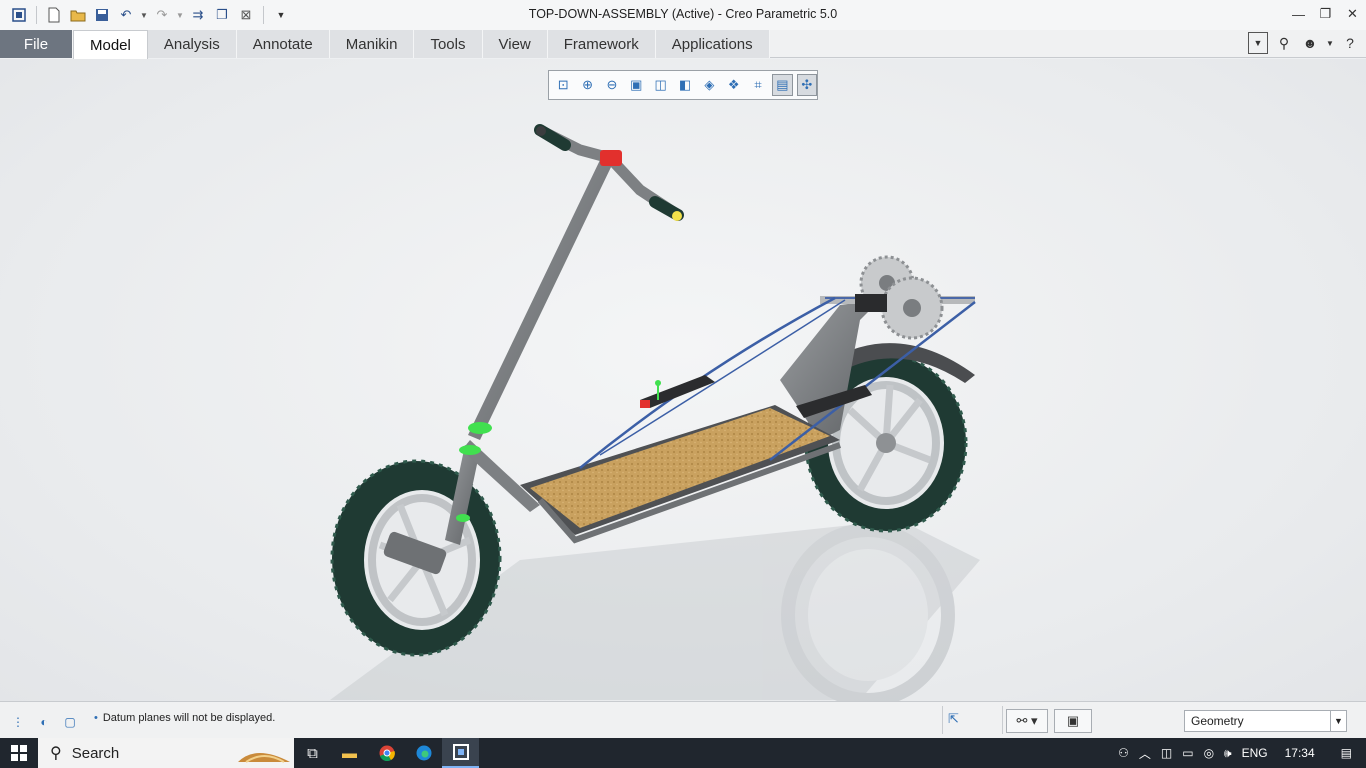 Image resolution: width=1366 pixels, height=768 pixels. What do you see at coordinates (1258, 43) in the screenshot?
I see `ribbon-minimize-icon: ▼` at bounding box center [1258, 43].